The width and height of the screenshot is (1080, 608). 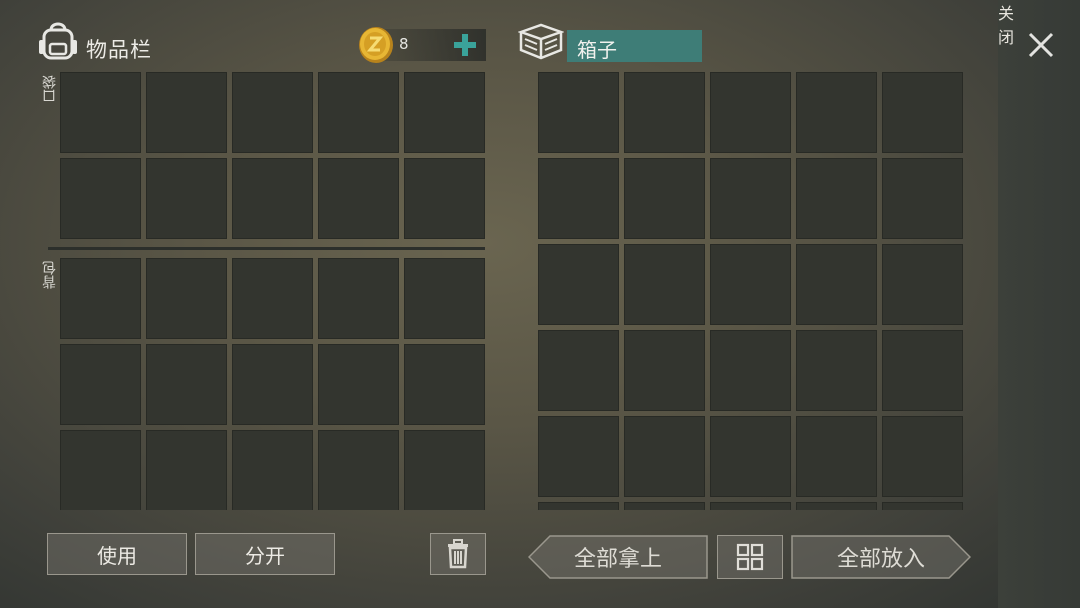 What do you see at coordinates (58, 41) in the screenshot?
I see `backpack-icon` at bounding box center [58, 41].